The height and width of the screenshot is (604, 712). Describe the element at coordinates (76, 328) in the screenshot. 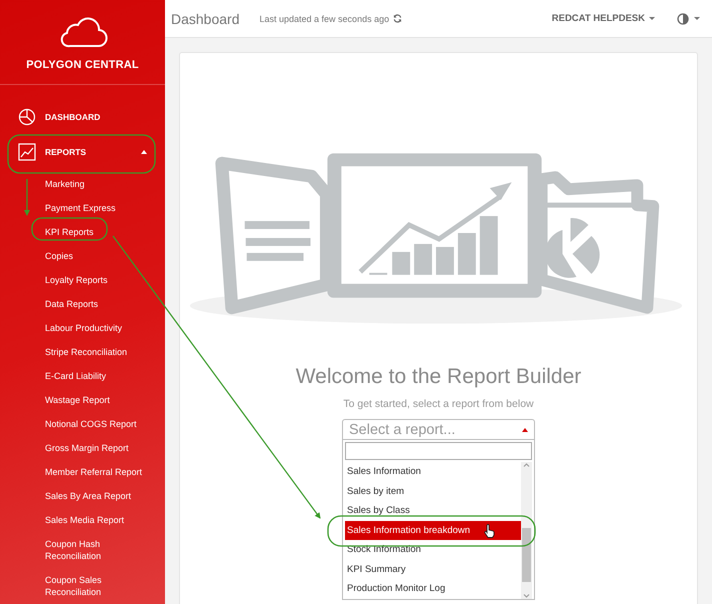

I see `submenu-item: Labour Productivity` at that location.